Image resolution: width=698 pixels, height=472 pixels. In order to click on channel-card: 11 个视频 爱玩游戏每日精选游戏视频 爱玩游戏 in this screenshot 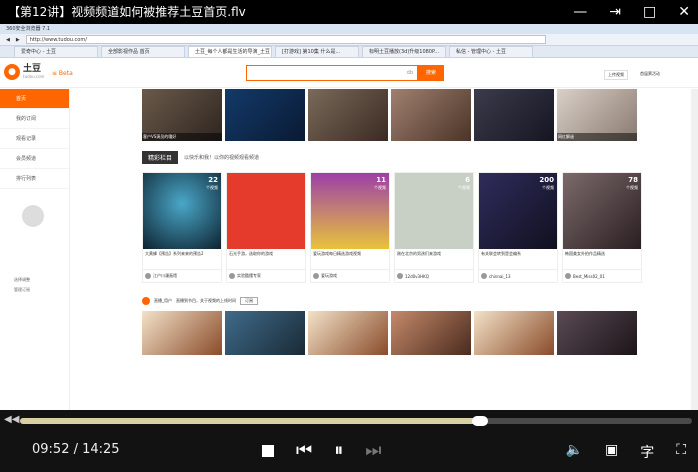, I will do `click(350, 227)`.